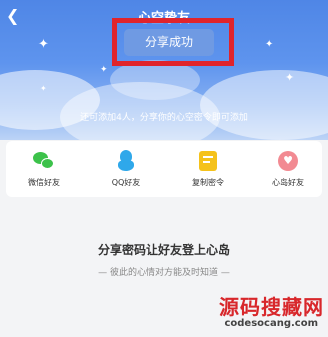 The height and width of the screenshot is (337, 328). I want to click on share-option-label: 复制密令, so click(208, 182).